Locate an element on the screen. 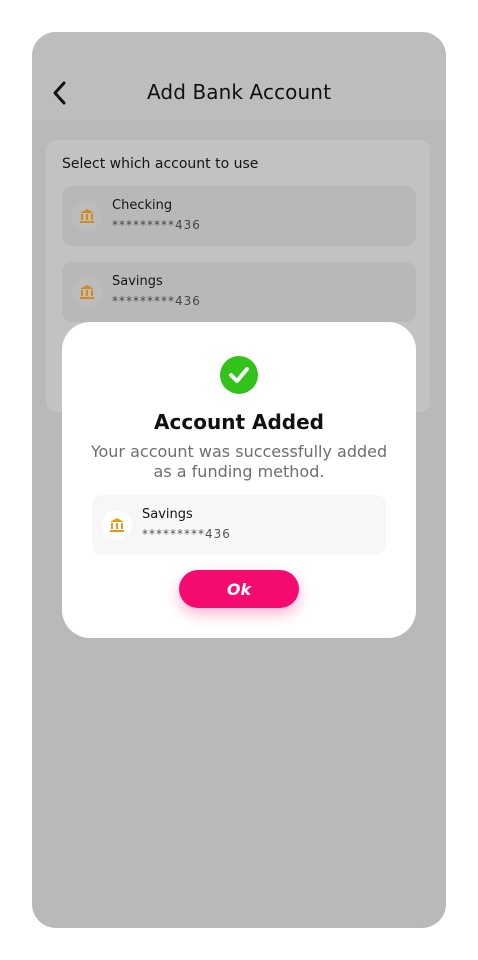  modal-title: Account Added is located at coordinates (239, 422).